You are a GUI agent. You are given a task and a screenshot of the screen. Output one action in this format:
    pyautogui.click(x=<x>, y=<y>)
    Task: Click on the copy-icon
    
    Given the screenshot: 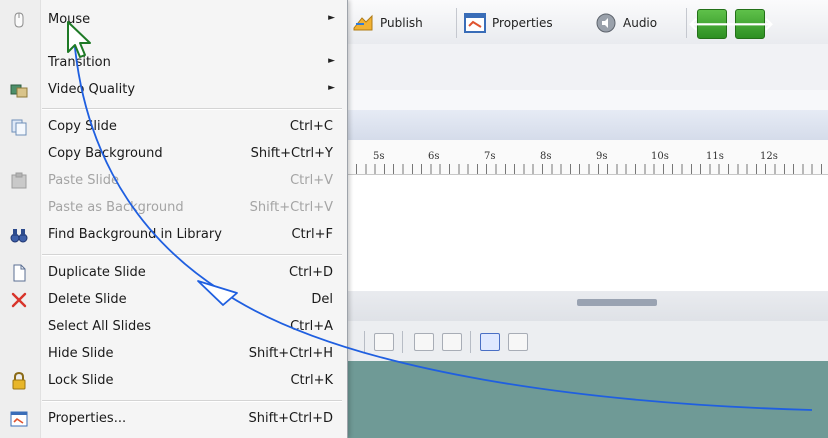 What is the action you would take?
    pyautogui.click(x=19, y=127)
    